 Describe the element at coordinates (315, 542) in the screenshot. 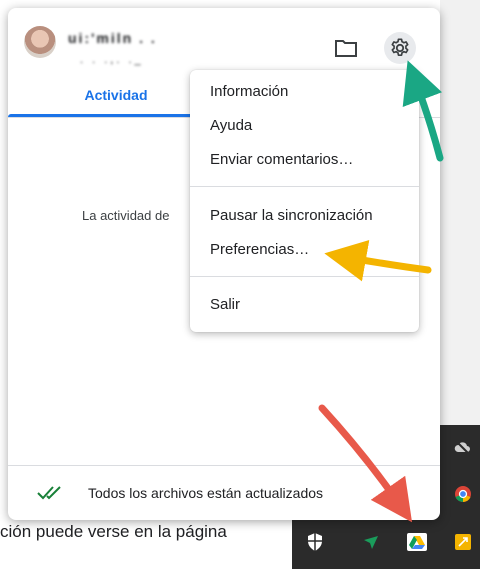

I see `shield-icon` at that location.